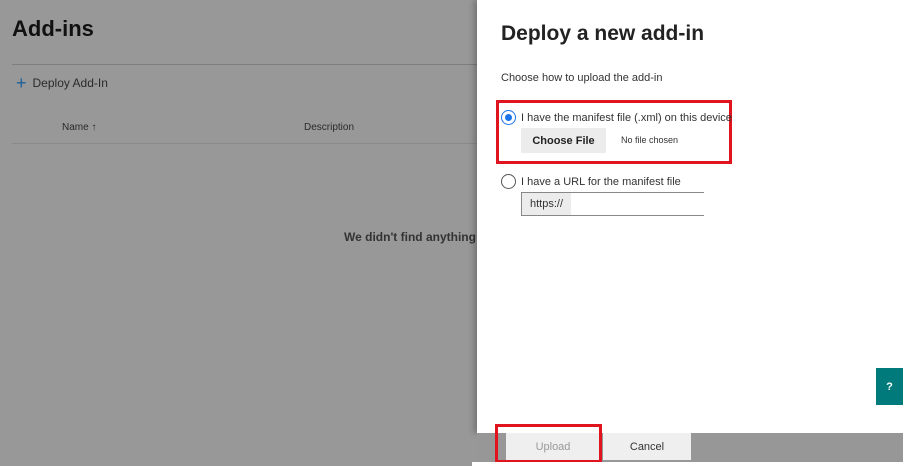  I want to click on empty-message: We didn't find anything, so click(410, 237).